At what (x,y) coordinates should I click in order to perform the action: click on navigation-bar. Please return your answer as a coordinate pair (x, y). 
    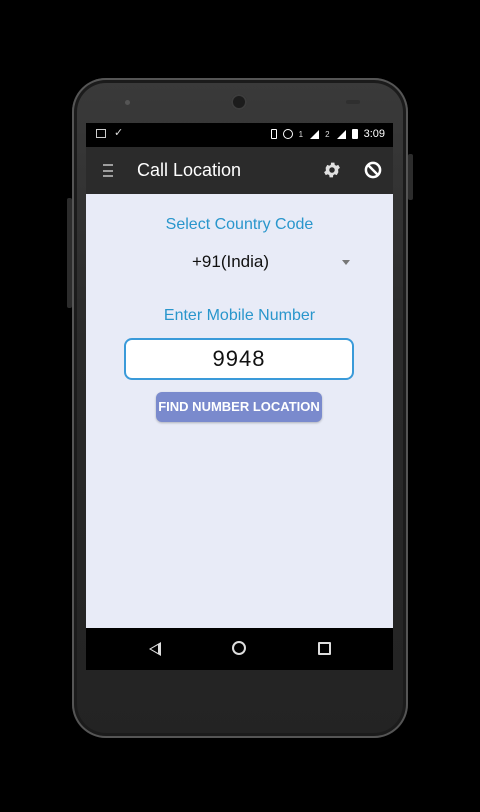
    Looking at the image, I should click on (239, 649).